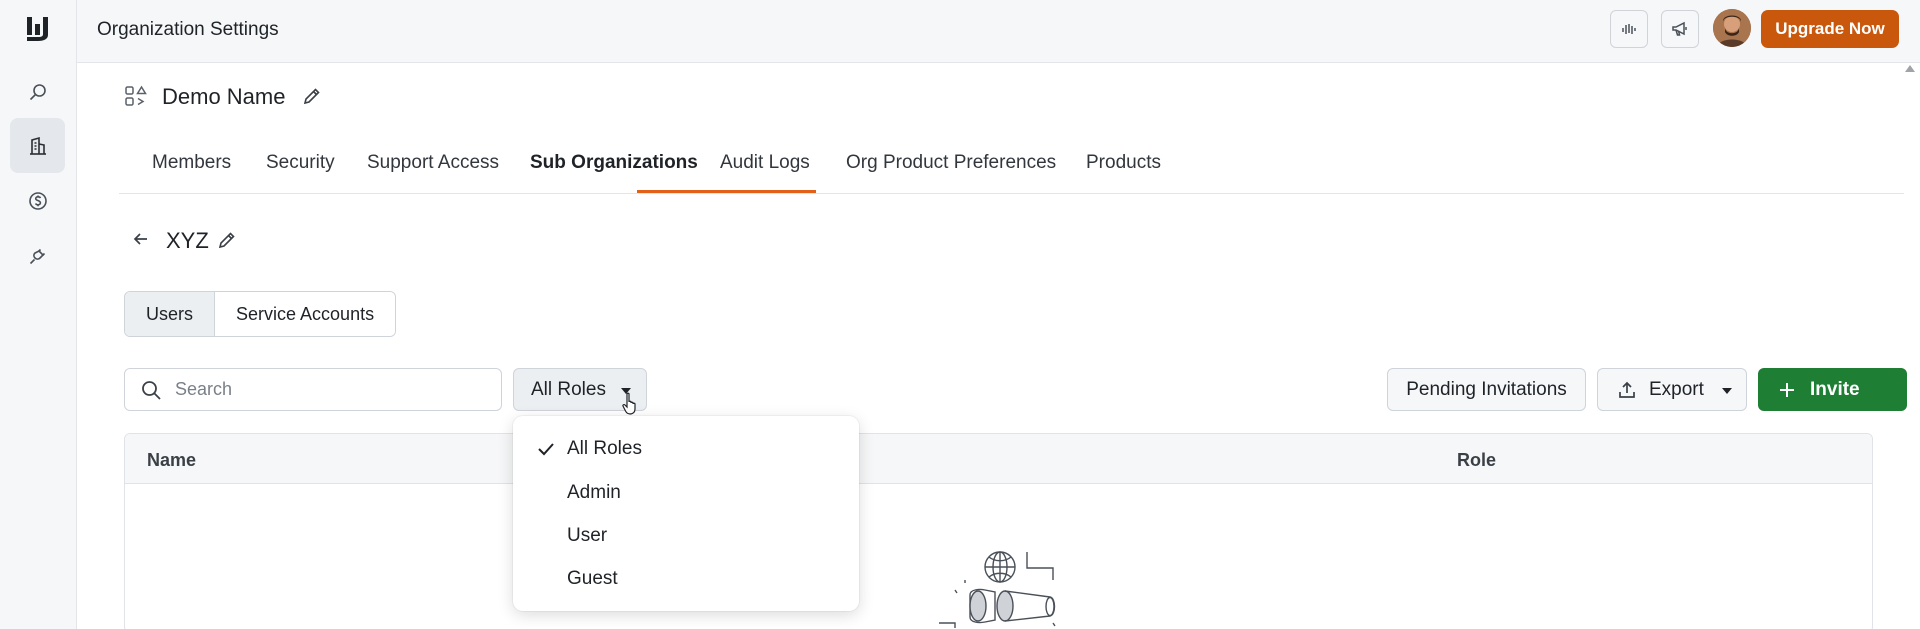 The height and width of the screenshot is (629, 1920). What do you see at coordinates (1732, 28) in the screenshot?
I see `user-avatar` at bounding box center [1732, 28].